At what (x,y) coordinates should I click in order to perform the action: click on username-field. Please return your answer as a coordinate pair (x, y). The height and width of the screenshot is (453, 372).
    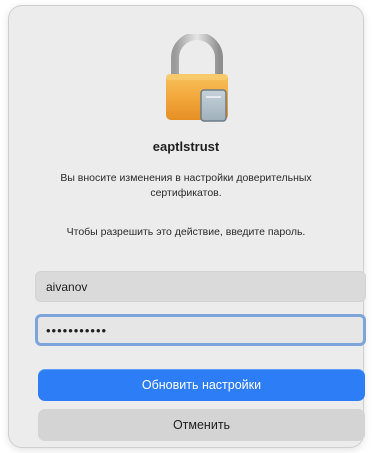
    Looking at the image, I should click on (200, 286).